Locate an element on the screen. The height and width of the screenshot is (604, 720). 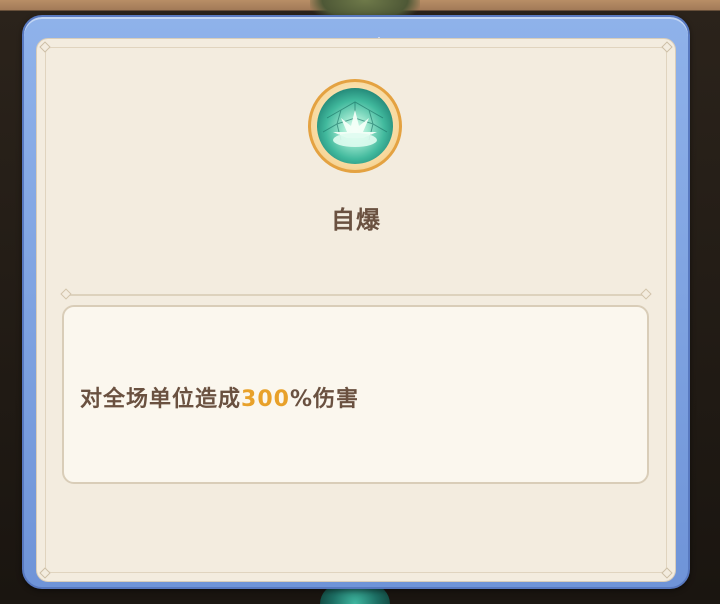
skill-icon-core is located at coordinates (355, 126).